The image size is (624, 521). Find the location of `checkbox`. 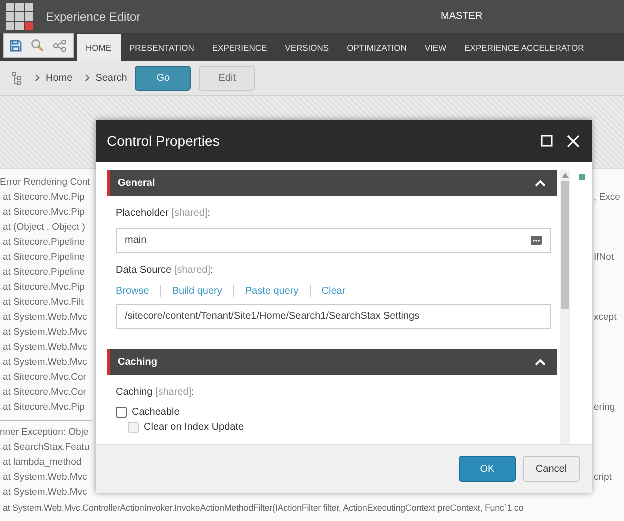

checkbox is located at coordinates (121, 412).